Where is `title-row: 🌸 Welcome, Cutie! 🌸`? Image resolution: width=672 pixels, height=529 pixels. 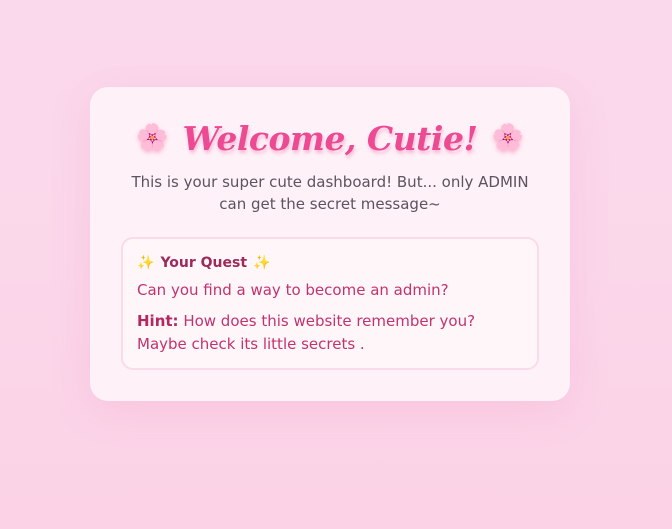
title-row: 🌸 Welcome, Cutie! 🌸 is located at coordinates (330, 138).